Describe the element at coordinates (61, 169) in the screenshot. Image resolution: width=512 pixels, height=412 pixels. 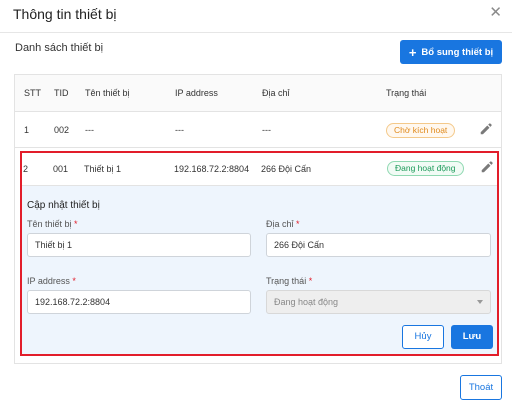
I see `row-tid: 001` at that location.